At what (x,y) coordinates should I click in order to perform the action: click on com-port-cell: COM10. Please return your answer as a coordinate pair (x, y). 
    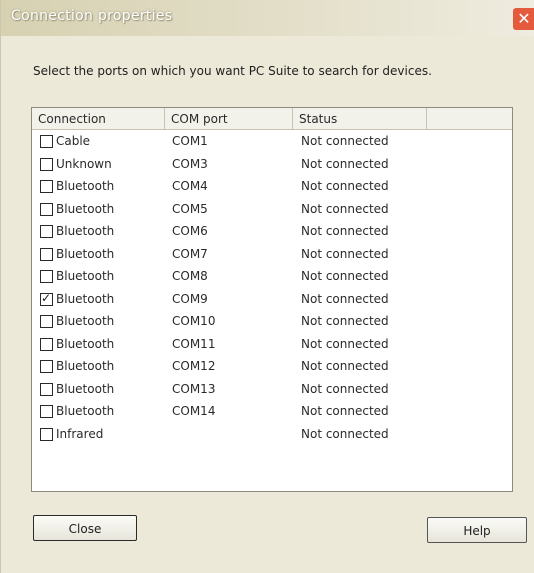
    Looking at the image, I should click on (194, 321).